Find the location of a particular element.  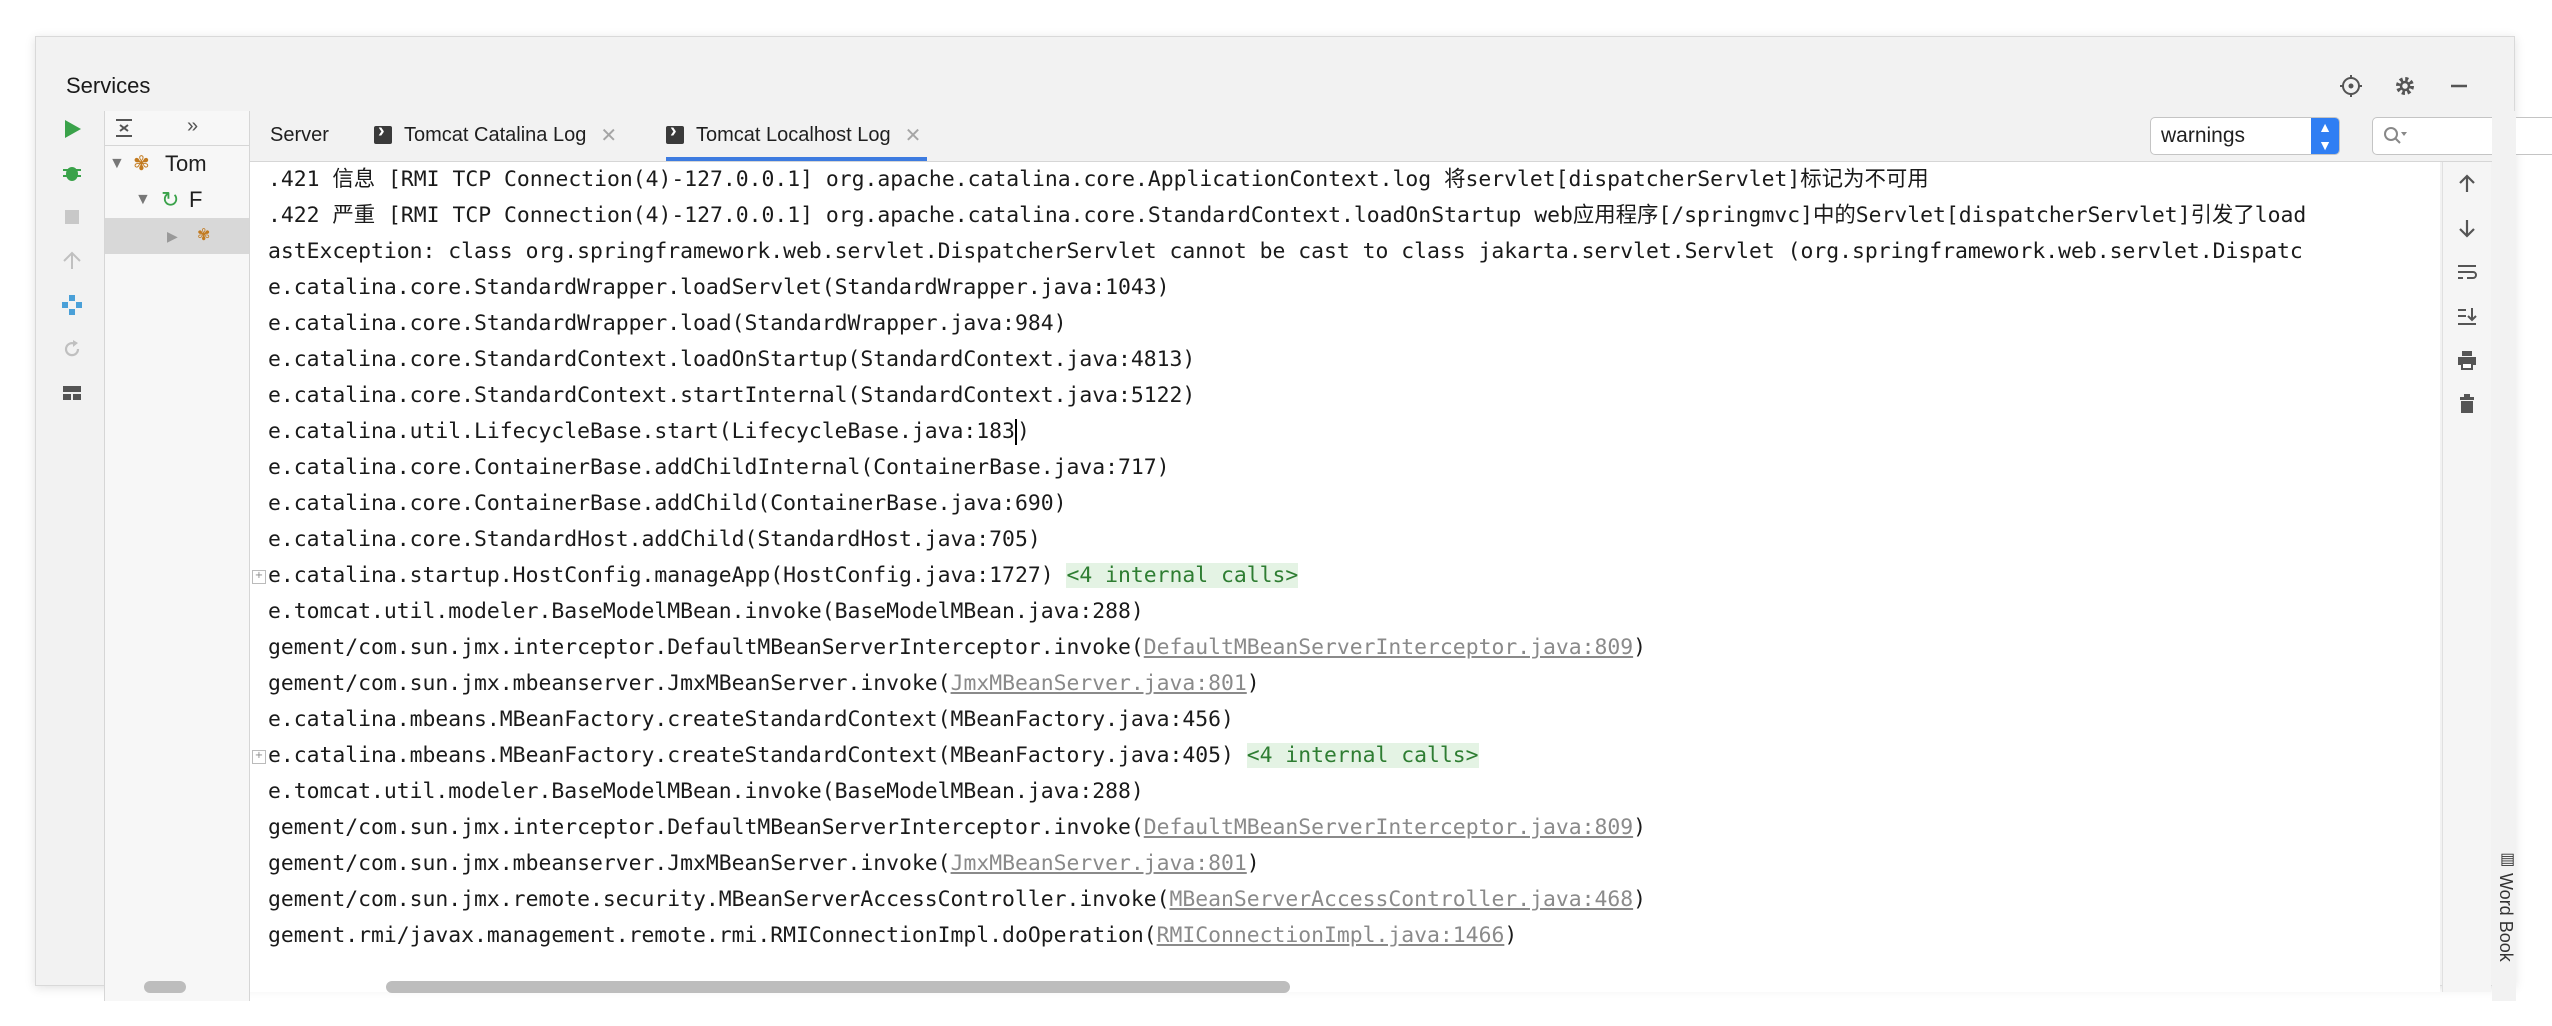

source-link: MBeanServerAccessController.java:468 is located at coordinates (1401, 899).